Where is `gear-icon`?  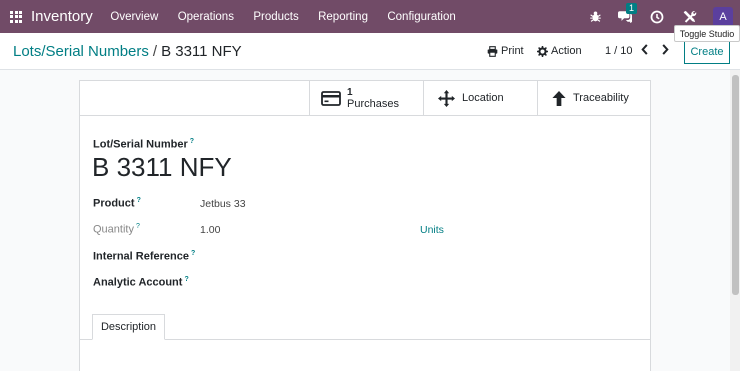
gear-icon is located at coordinates (542, 51).